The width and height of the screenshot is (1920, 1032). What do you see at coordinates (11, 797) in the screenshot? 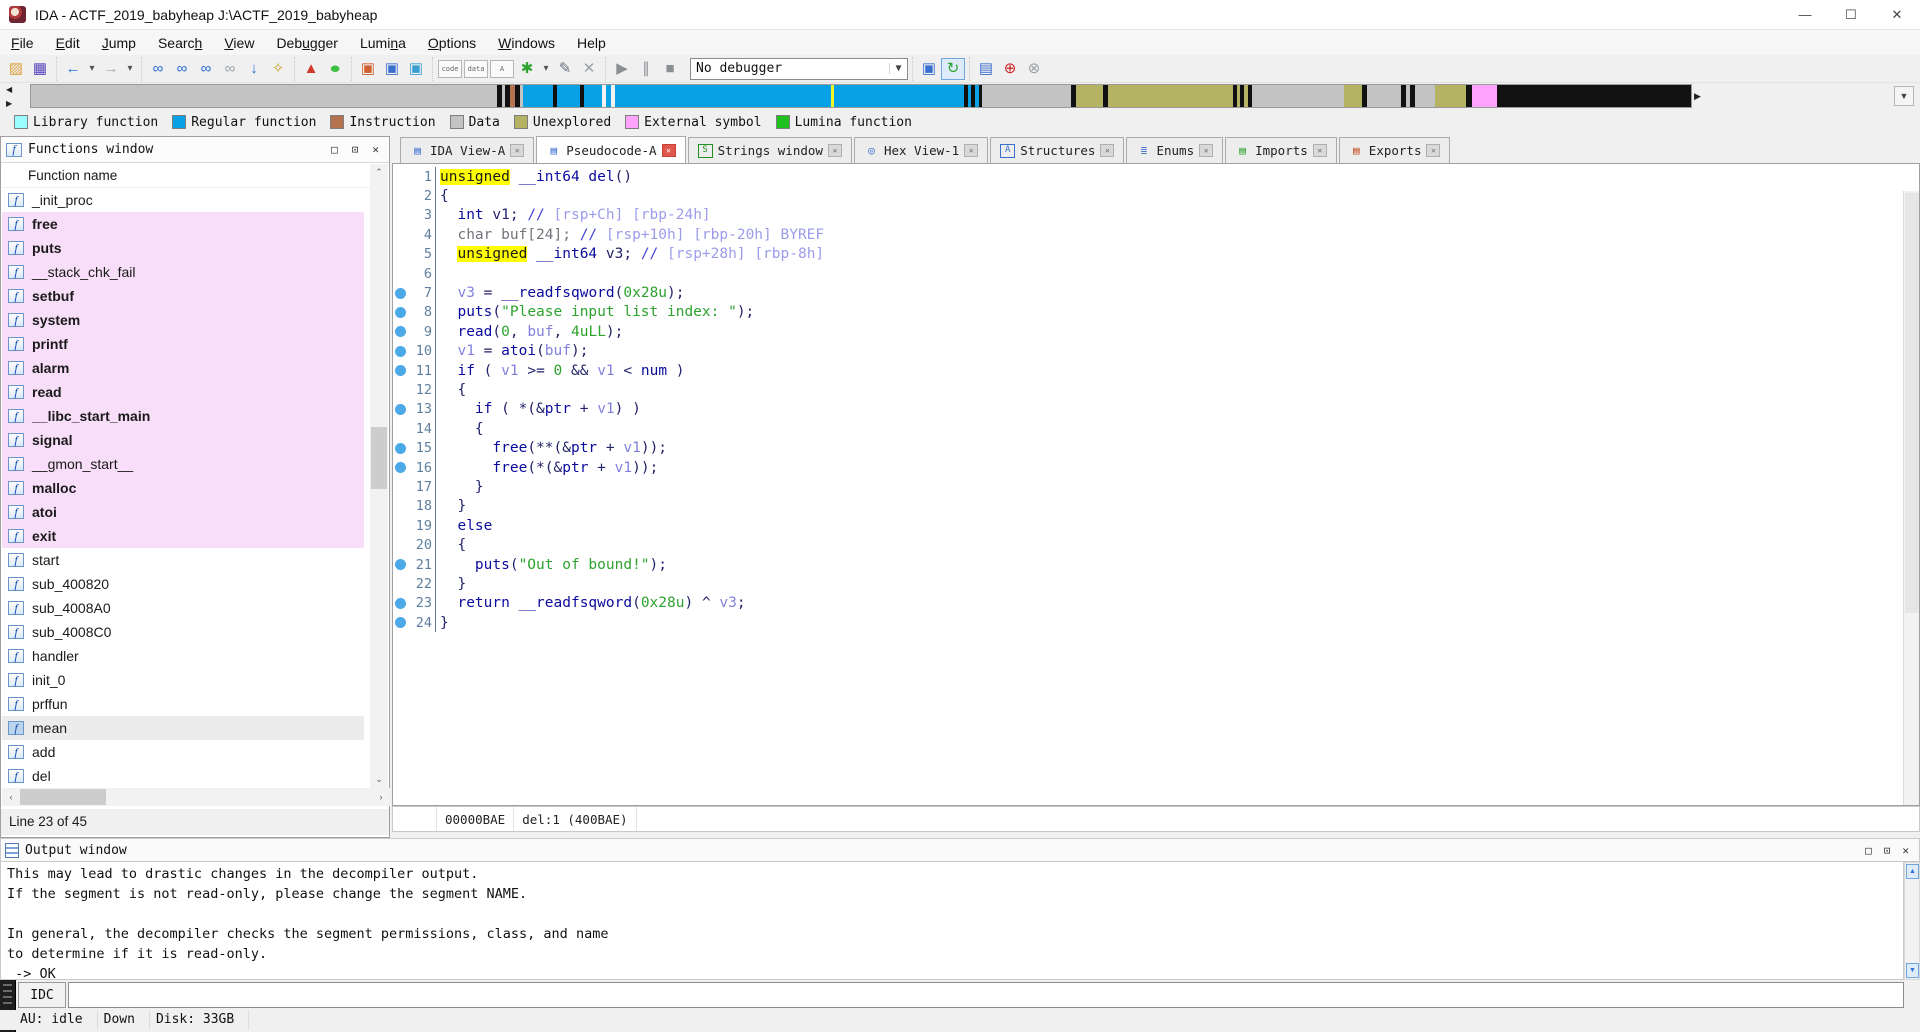
I see `scroll-left-icon: ‹` at bounding box center [11, 797].